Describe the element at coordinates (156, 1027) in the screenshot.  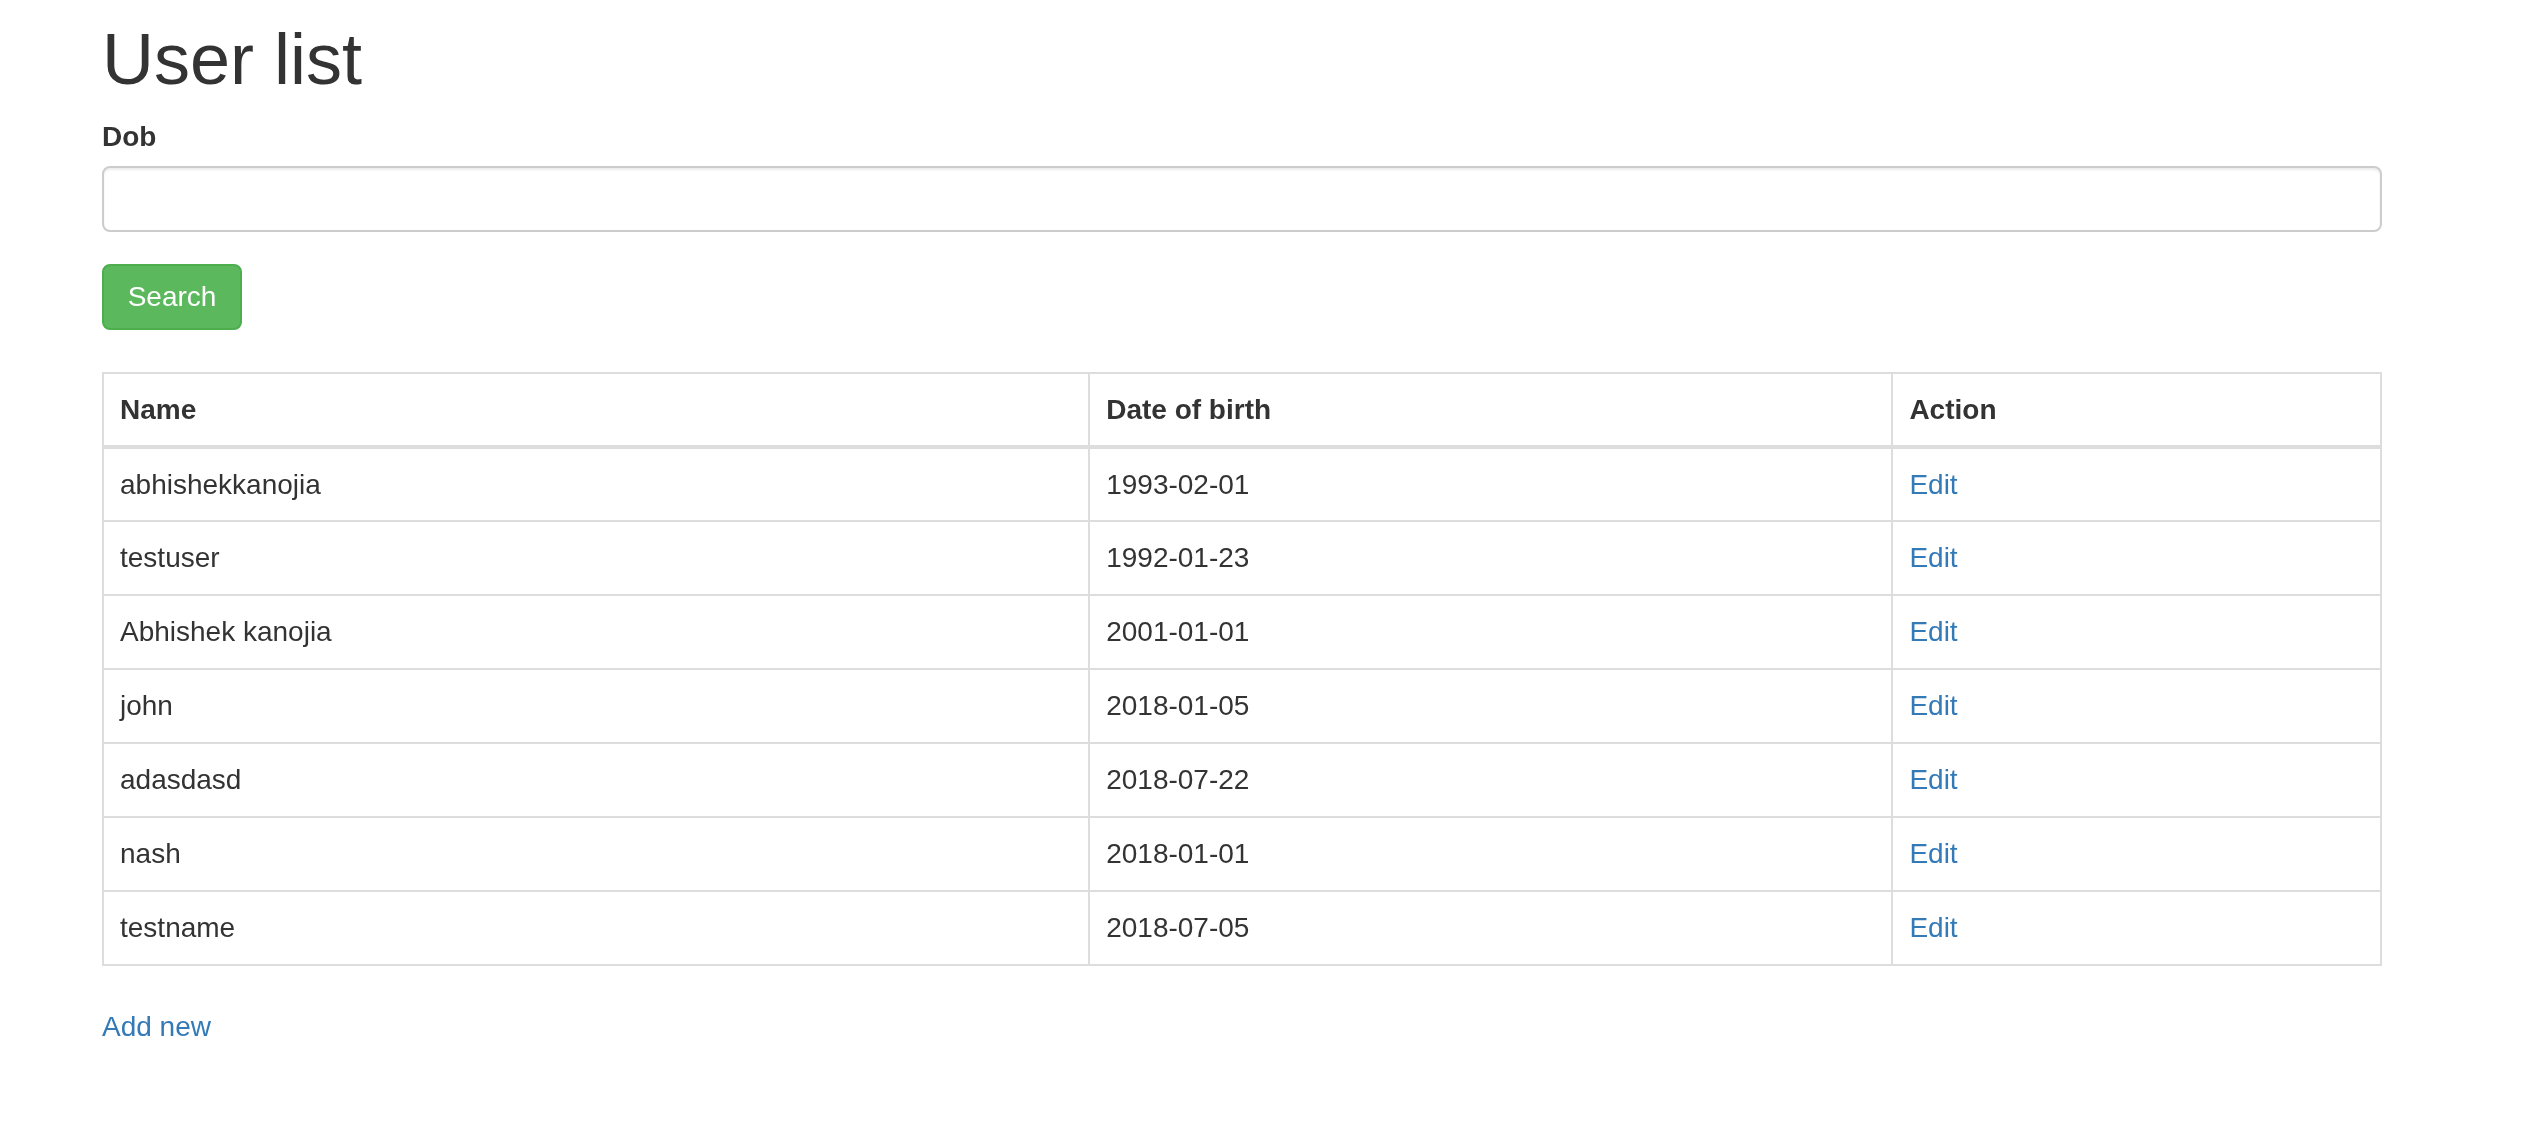
I see `add-new-link: Add new` at that location.